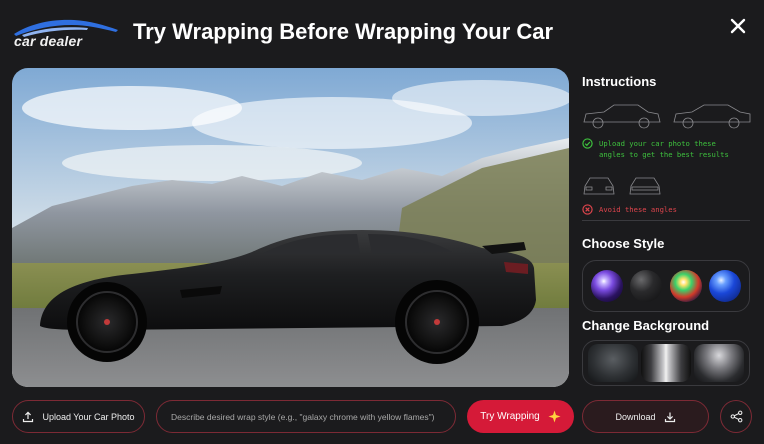 This screenshot has width=764, height=444. Describe the element at coordinates (685, 286) in the screenshot. I see `style-swatch-rainbow-chrome` at that location.